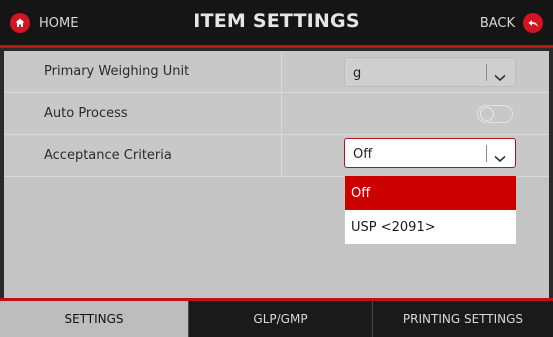  Describe the element at coordinates (276, 156) in the screenshot. I see `row-acceptance-criteria: Acceptance Criteria Off` at that location.